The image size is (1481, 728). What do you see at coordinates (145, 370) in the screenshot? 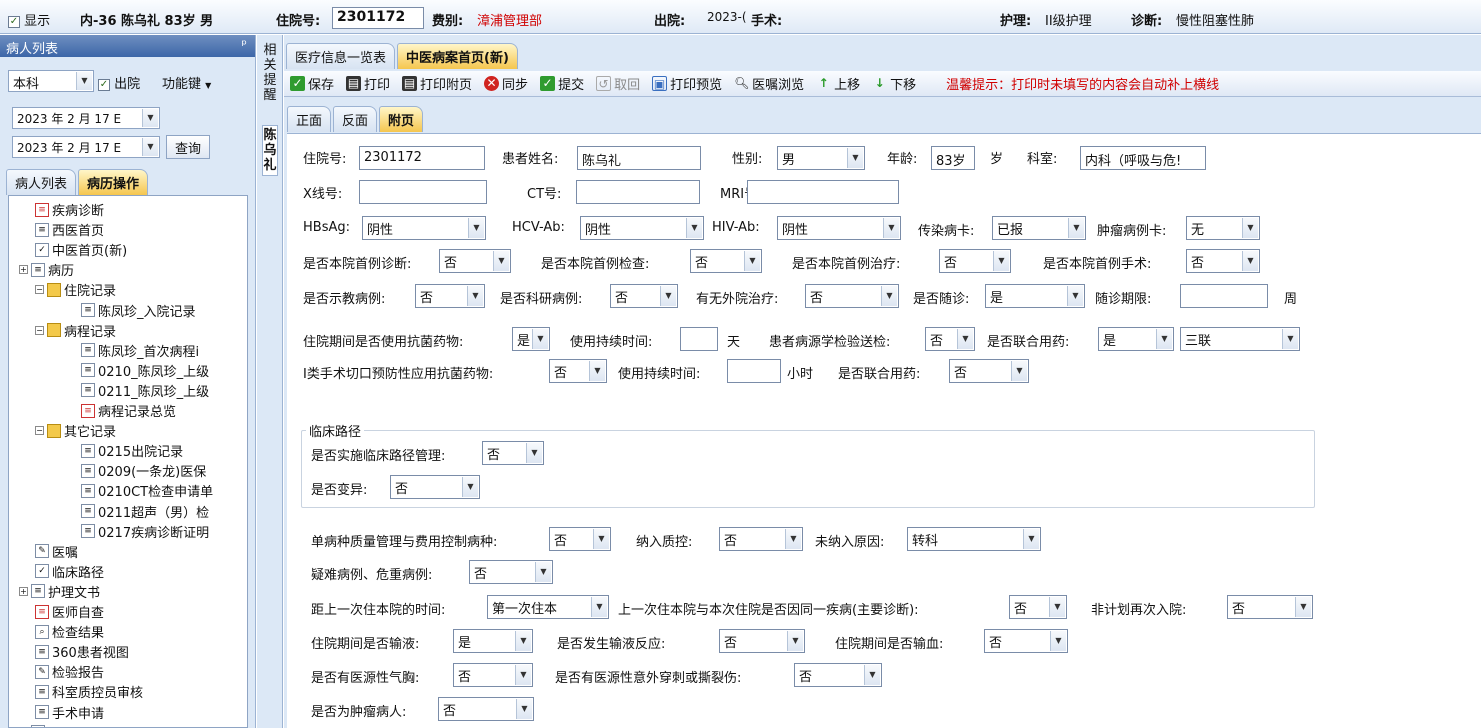
I see `tree-node: ≡ 0210_陈凤珍_上级` at bounding box center [145, 370].